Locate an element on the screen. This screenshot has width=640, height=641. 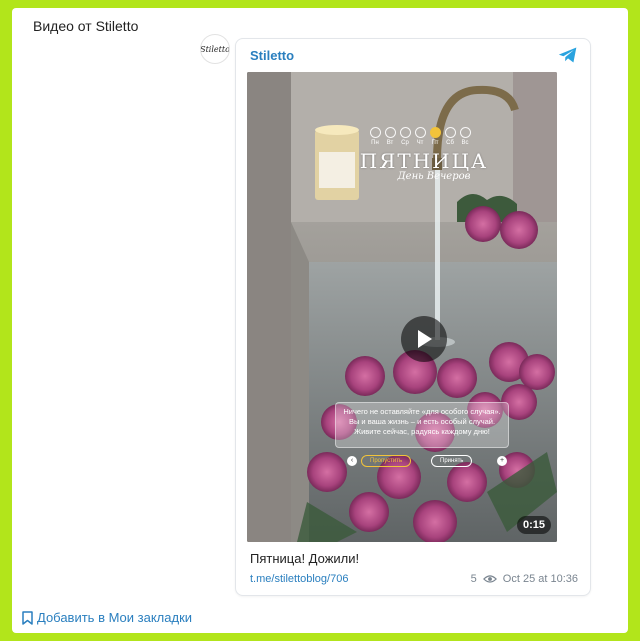
post-caption: Пятница! Дожили! is located at coordinates (305, 558).